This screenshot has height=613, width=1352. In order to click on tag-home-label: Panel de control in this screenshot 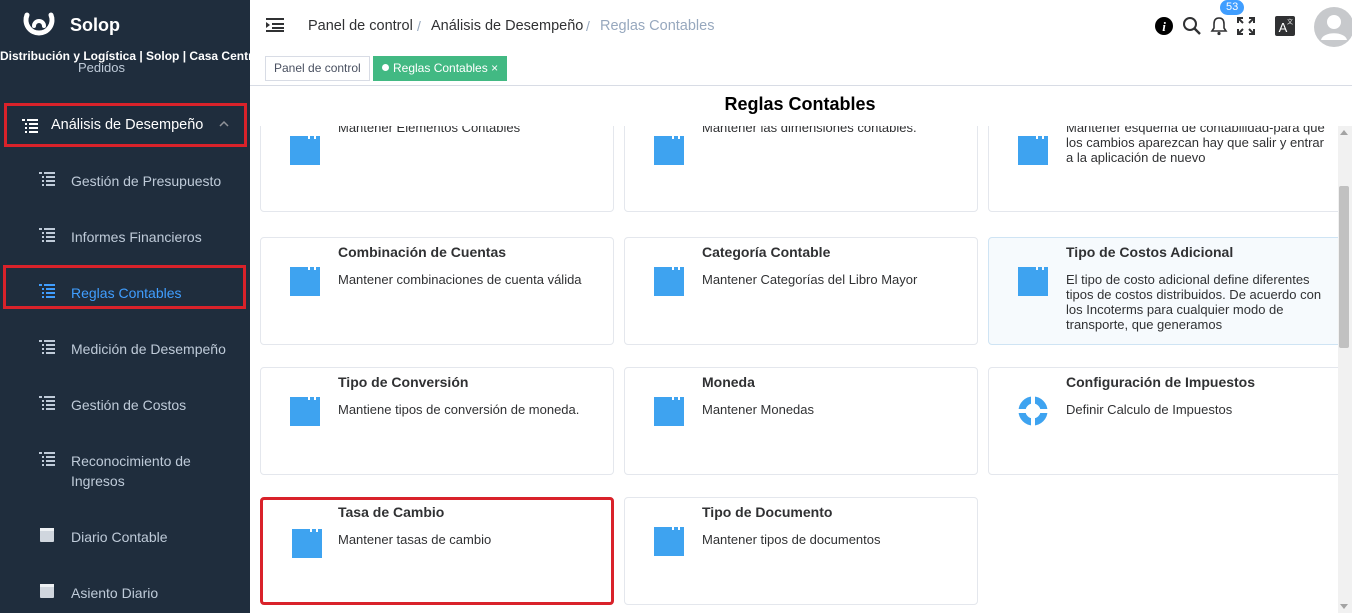, I will do `click(317, 68)`.